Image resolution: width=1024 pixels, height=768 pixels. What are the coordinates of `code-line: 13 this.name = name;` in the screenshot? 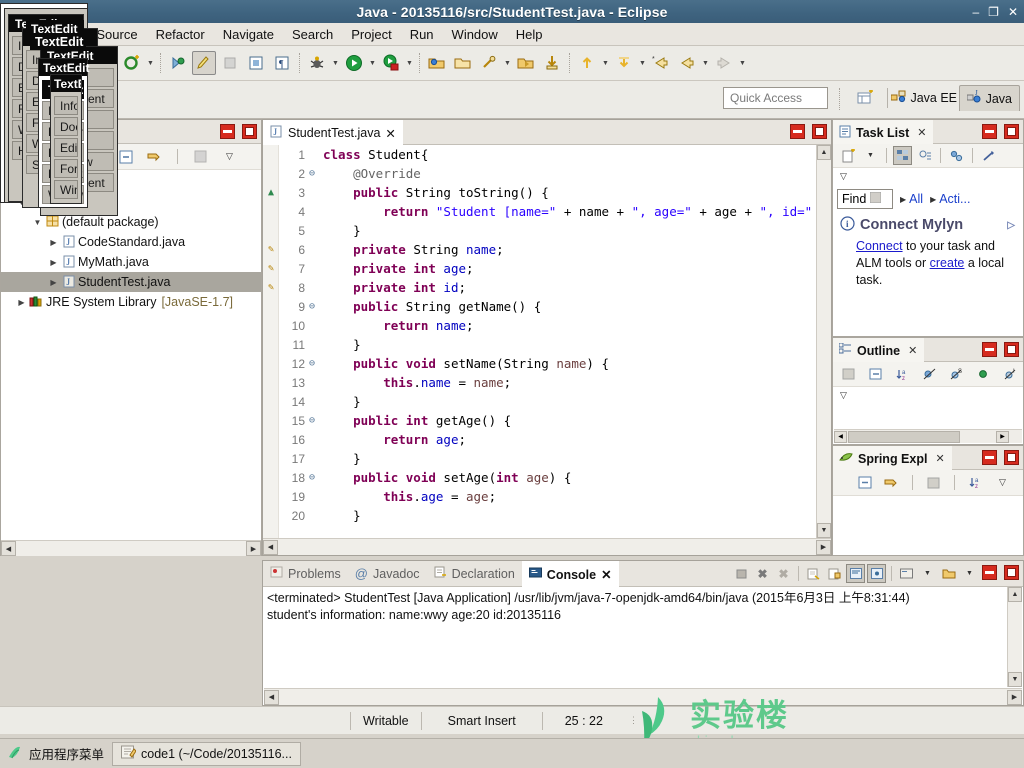 It's located at (539, 382).